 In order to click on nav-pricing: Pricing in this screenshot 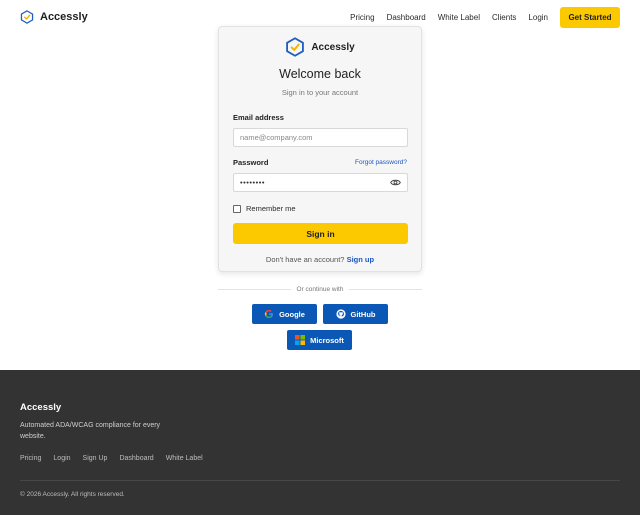, I will do `click(362, 17)`.